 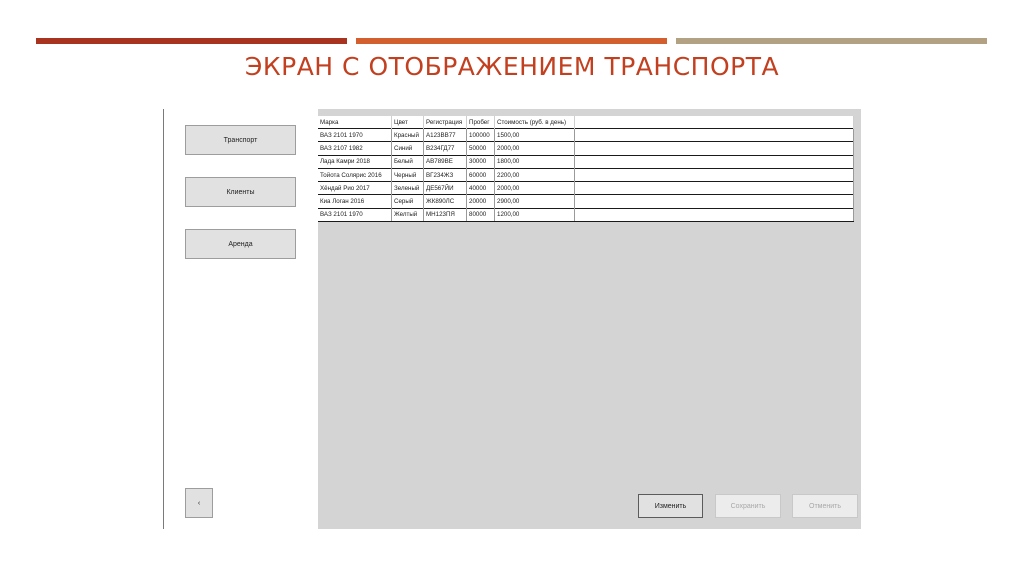 What do you see at coordinates (199, 503) in the screenshot?
I see `back-button: ‹` at bounding box center [199, 503].